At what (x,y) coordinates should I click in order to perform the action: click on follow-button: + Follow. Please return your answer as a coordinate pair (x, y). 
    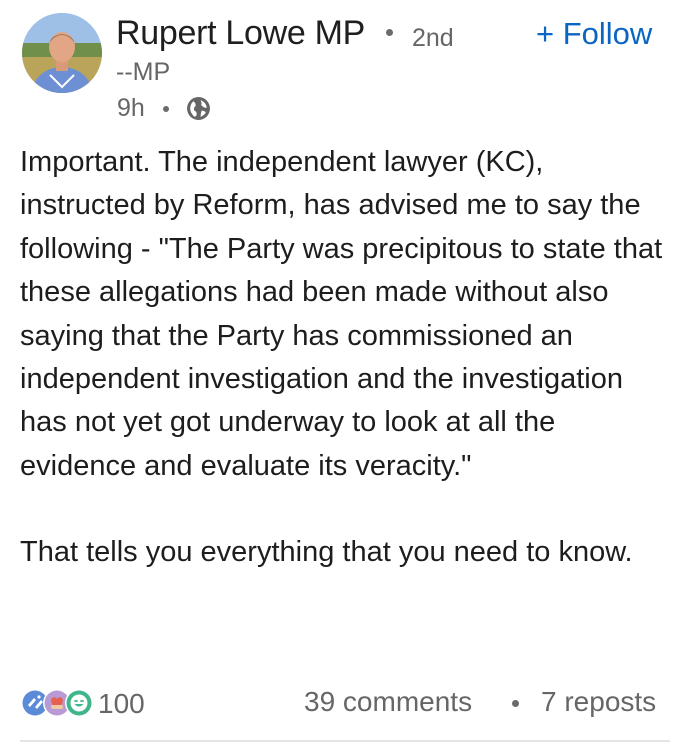
    Looking at the image, I should click on (594, 34).